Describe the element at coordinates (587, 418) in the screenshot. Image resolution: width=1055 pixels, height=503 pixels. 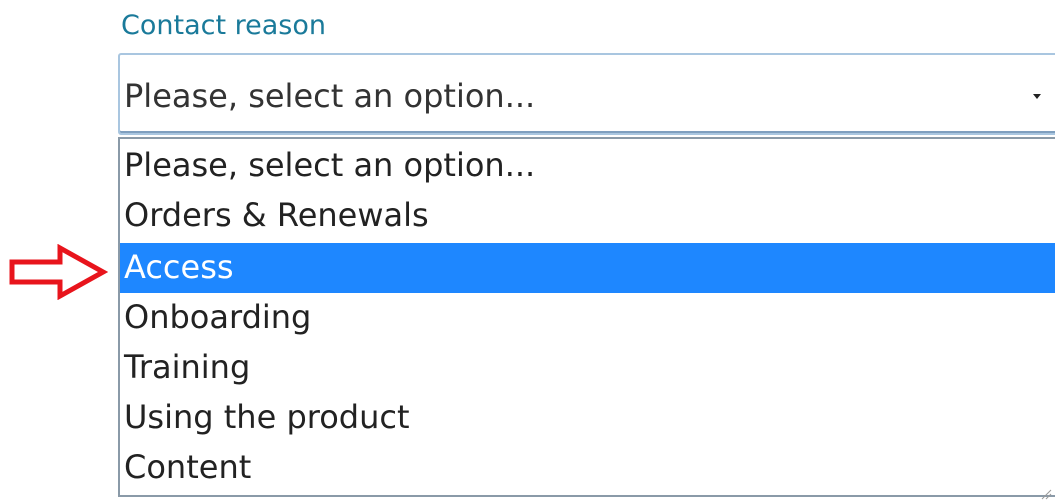
I see `option-using-the-product: Using the product` at that location.